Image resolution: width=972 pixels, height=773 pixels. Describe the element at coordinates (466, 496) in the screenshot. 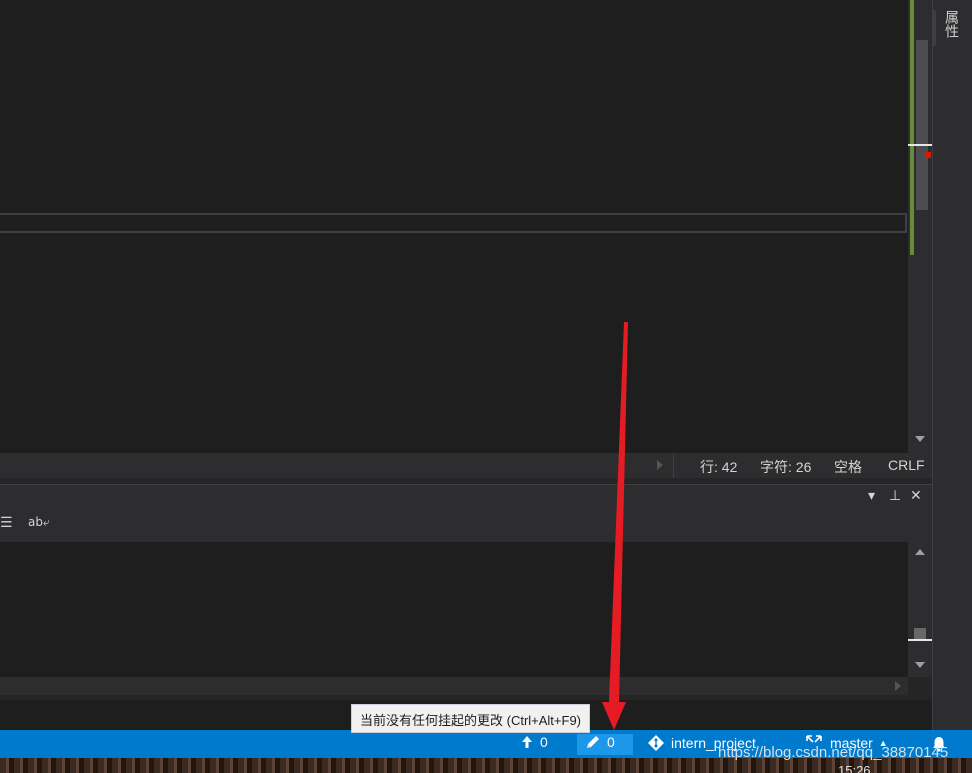

I see `panel-header: ▾ ⊥ ✕` at that location.